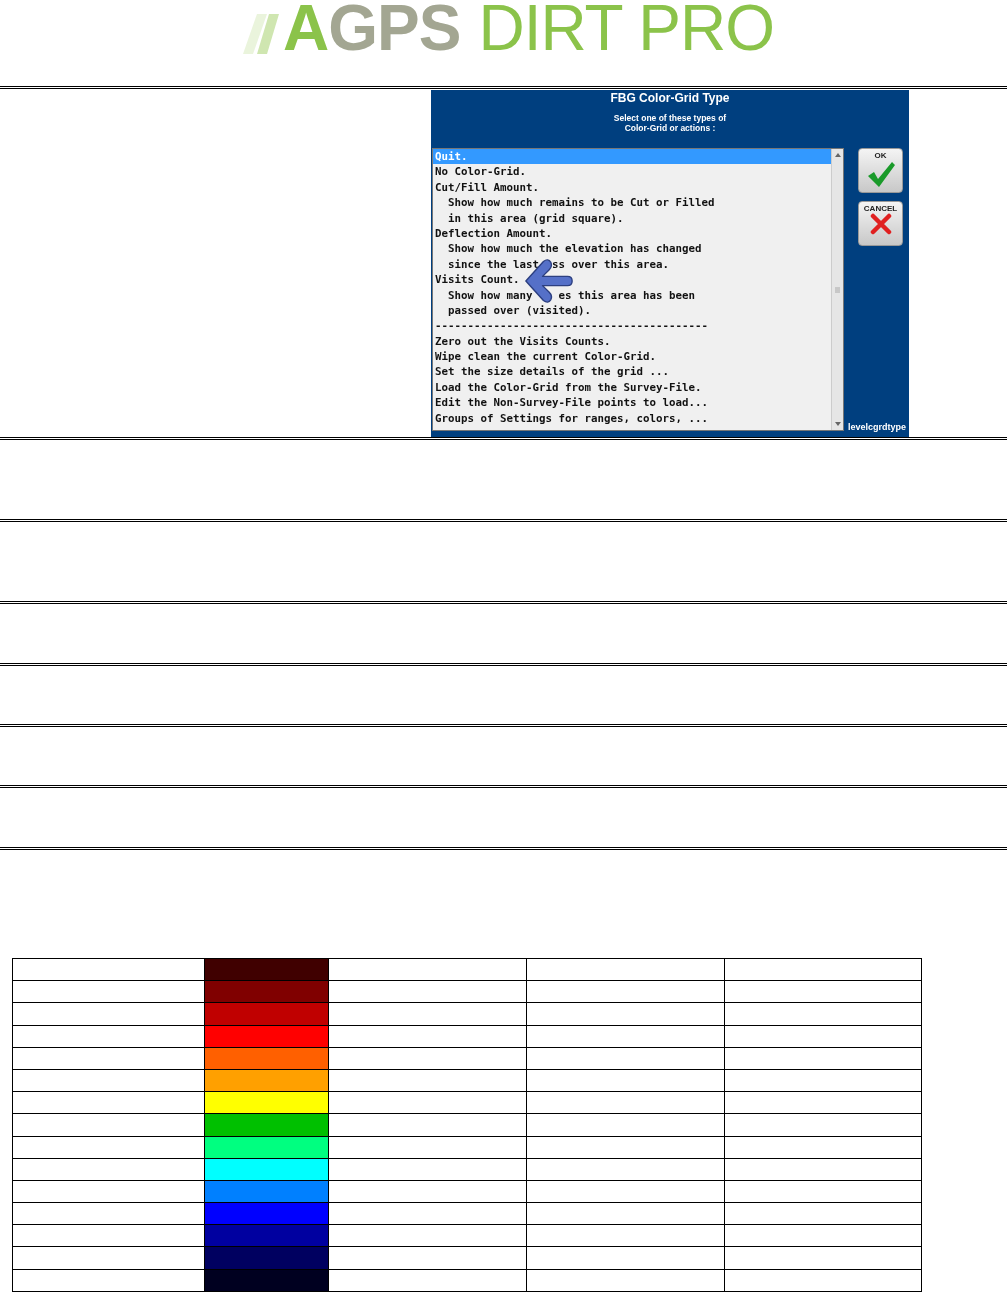  I want to click on list-item: Show how many es this area has been, so click(632, 295).